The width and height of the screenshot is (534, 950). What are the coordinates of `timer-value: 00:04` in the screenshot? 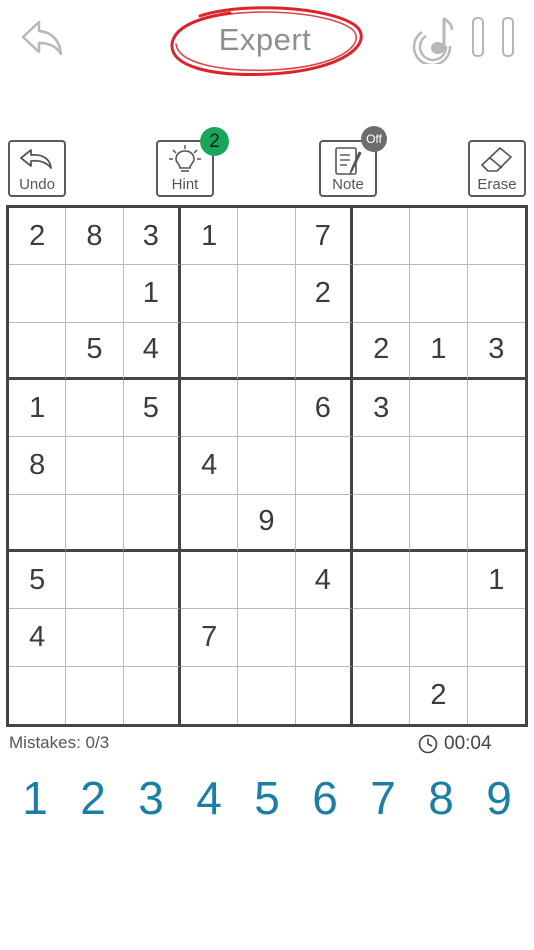 It's located at (468, 743).